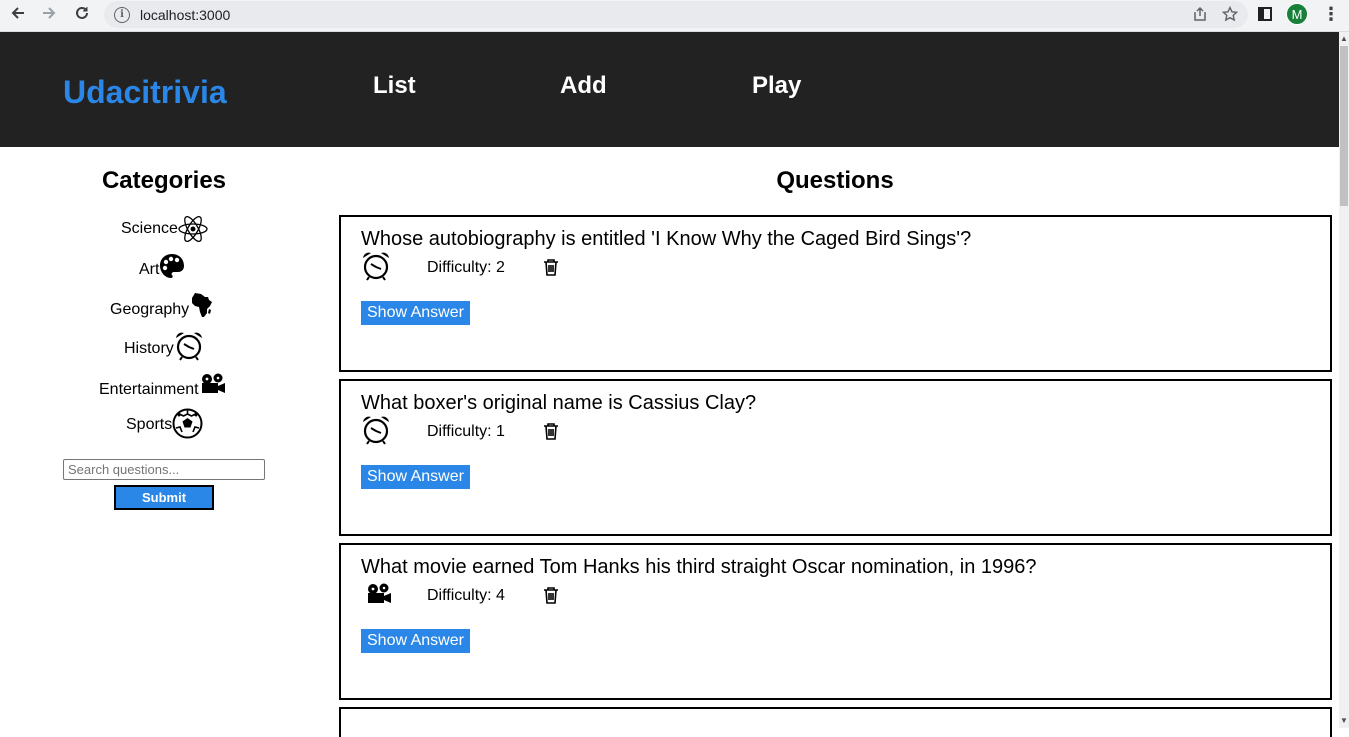 This screenshot has width=1349, height=737. Describe the element at coordinates (49, 13) in the screenshot. I see `forward-arrow-icon` at that location.